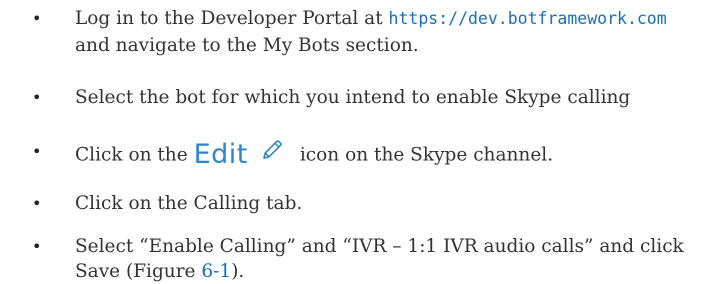  What do you see at coordinates (134, 155) in the screenshot?
I see `list-item-prefix: Click on the` at bounding box center [134, 155].